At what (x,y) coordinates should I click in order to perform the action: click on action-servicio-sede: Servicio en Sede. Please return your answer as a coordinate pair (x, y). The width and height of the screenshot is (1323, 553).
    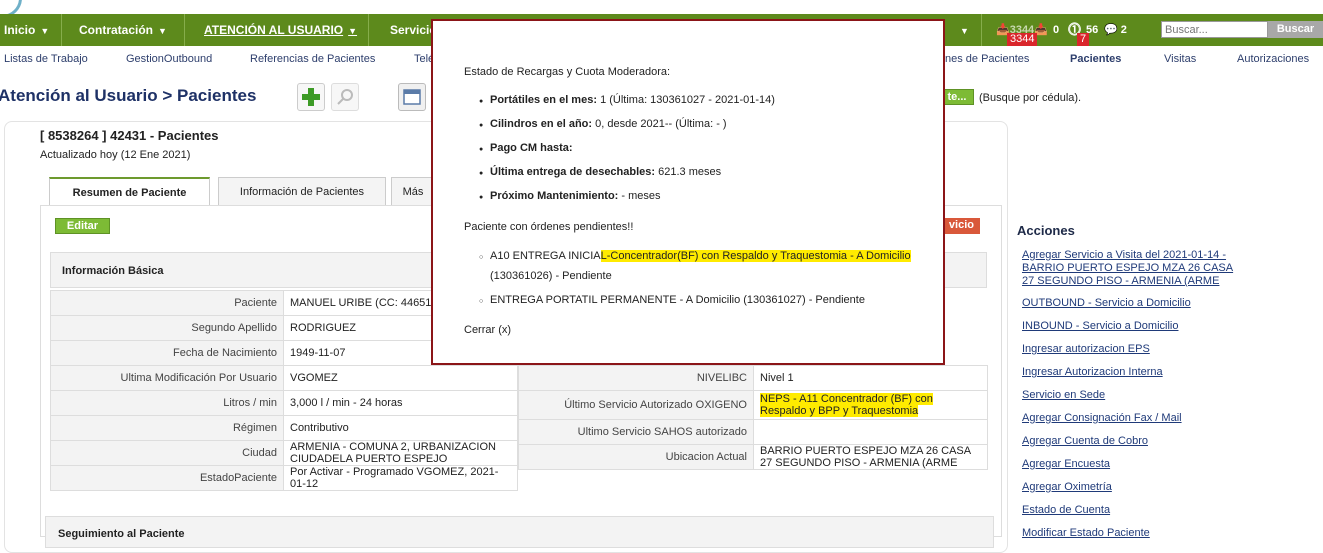
    Looking at the image, I should click on (1063, 395).